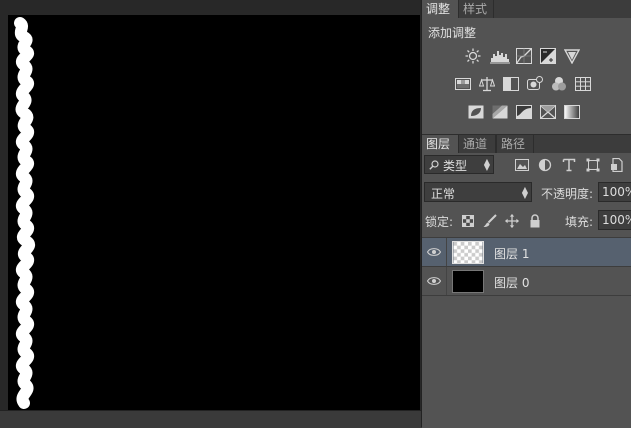  What do you see at coordinates (487, 84) in the screenshot?
I see `color-balance-icon` at bounding box center [487, 84].